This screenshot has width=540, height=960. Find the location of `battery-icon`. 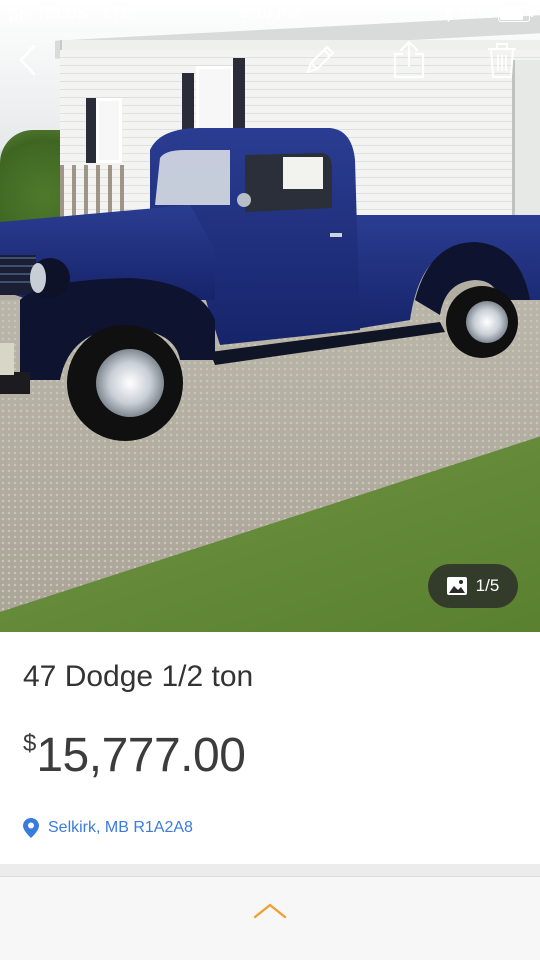

battery-icon is located at coordinates (515, 14).